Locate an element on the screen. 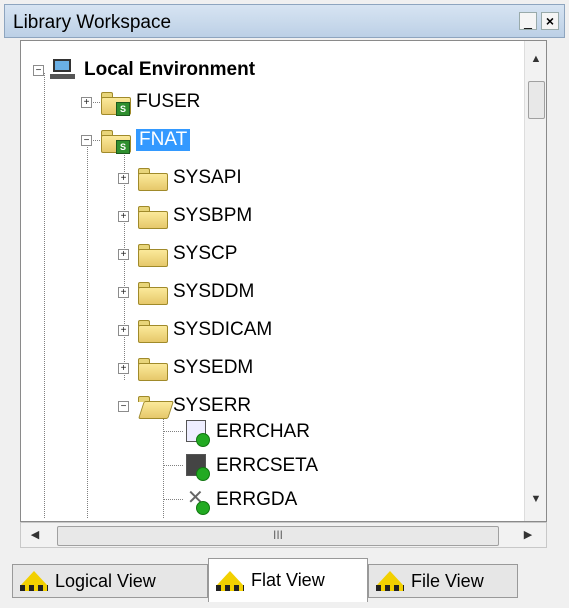 The width and height of the screenshot is (569, 608). tree-node-label: FUSER is located at coordinates (168, 101).